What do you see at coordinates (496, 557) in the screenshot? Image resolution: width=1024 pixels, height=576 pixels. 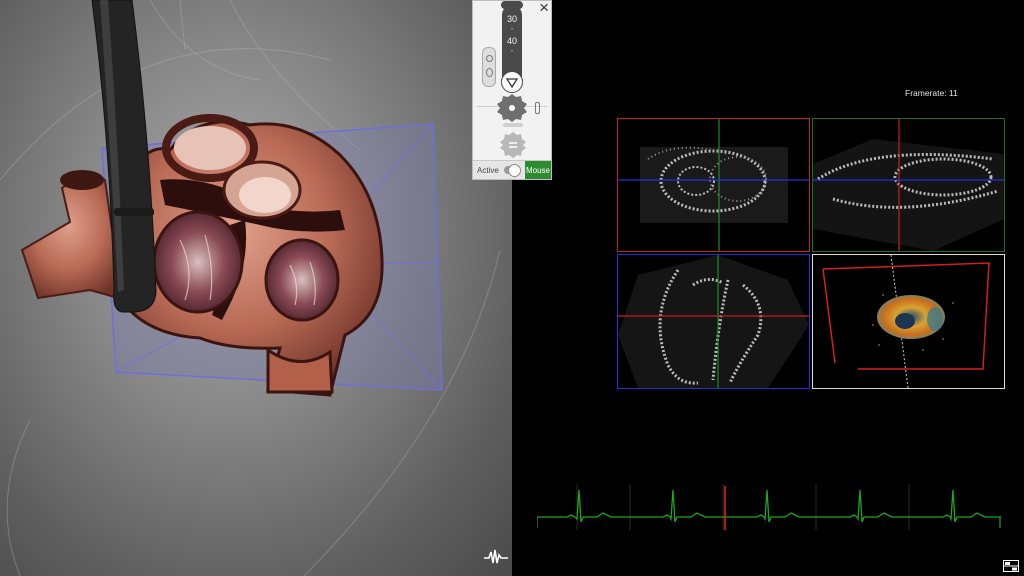 I see `waveform-icon` at bounding box center [496, 557].